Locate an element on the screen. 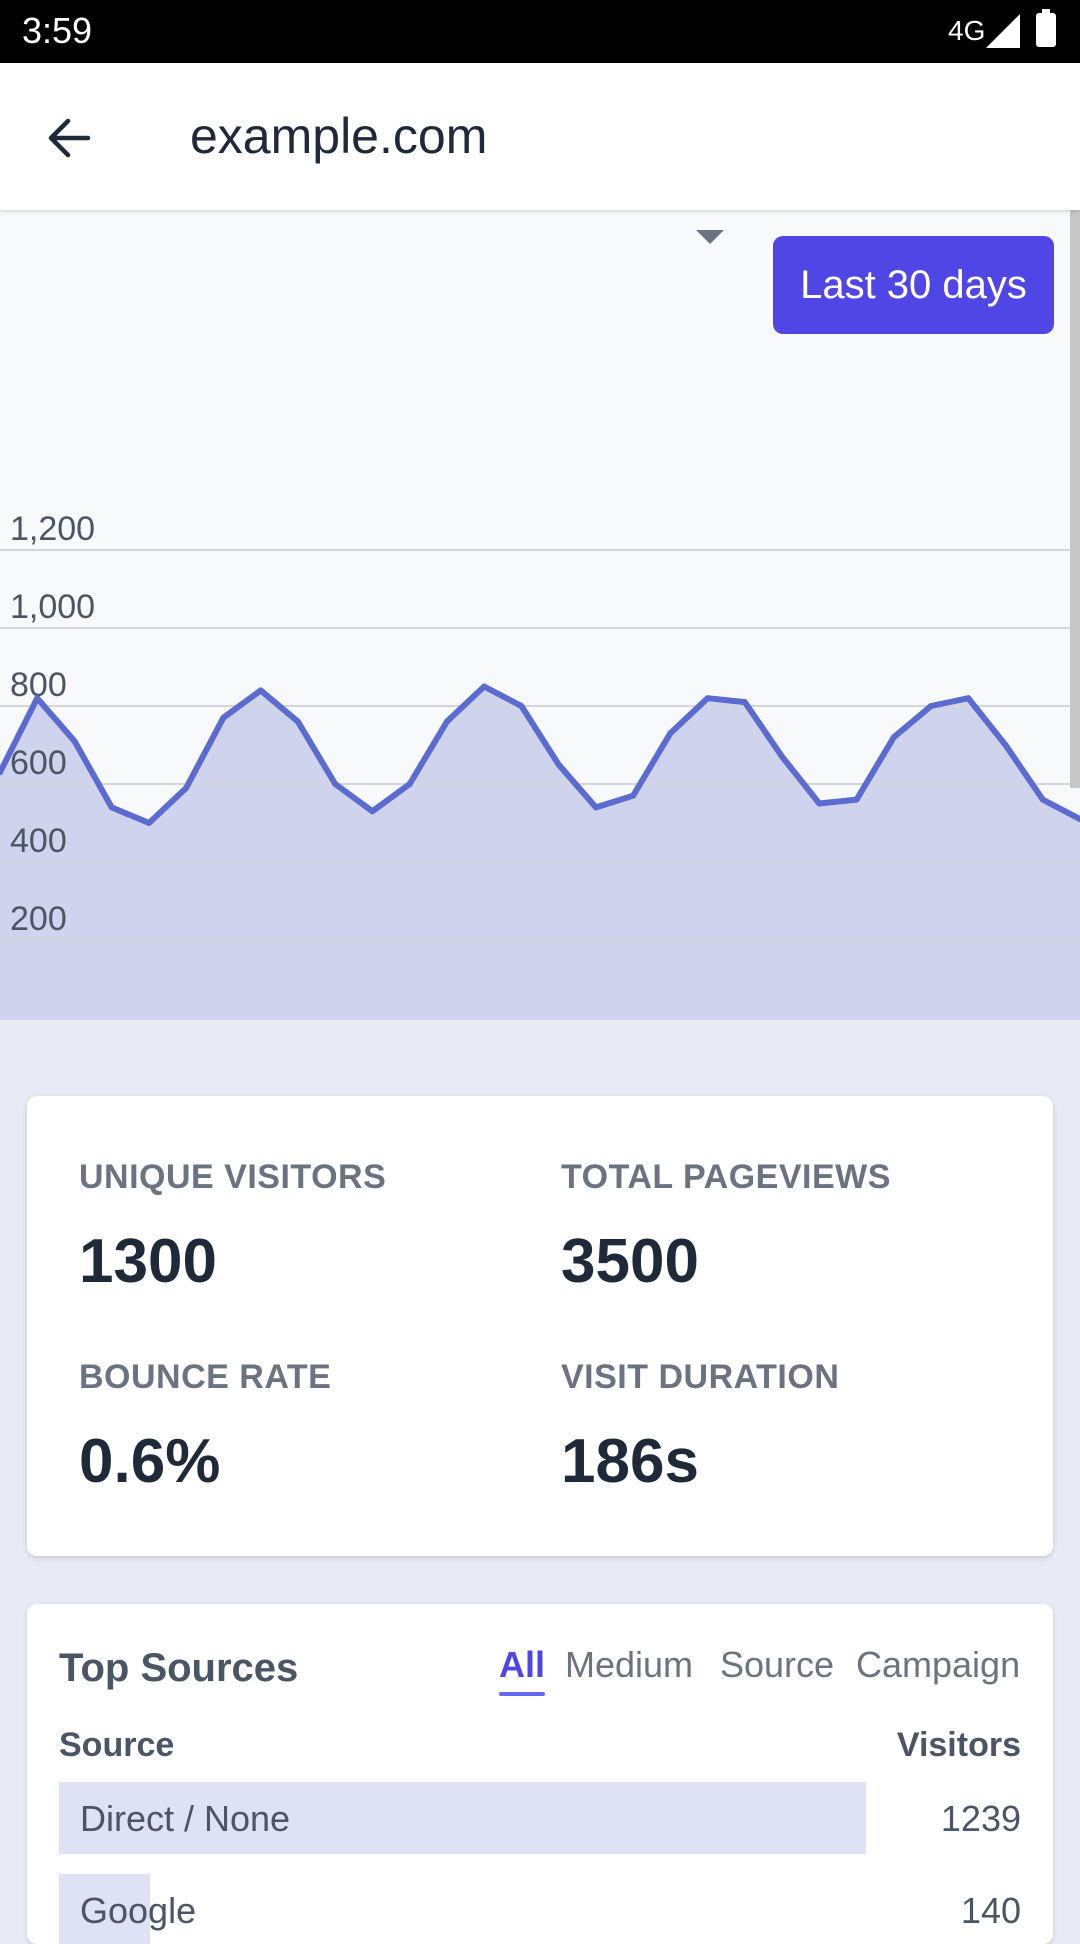  stat-label-total-pageviews: TOTAL PAGEVIEWS is located at coordinates (726, 1177).